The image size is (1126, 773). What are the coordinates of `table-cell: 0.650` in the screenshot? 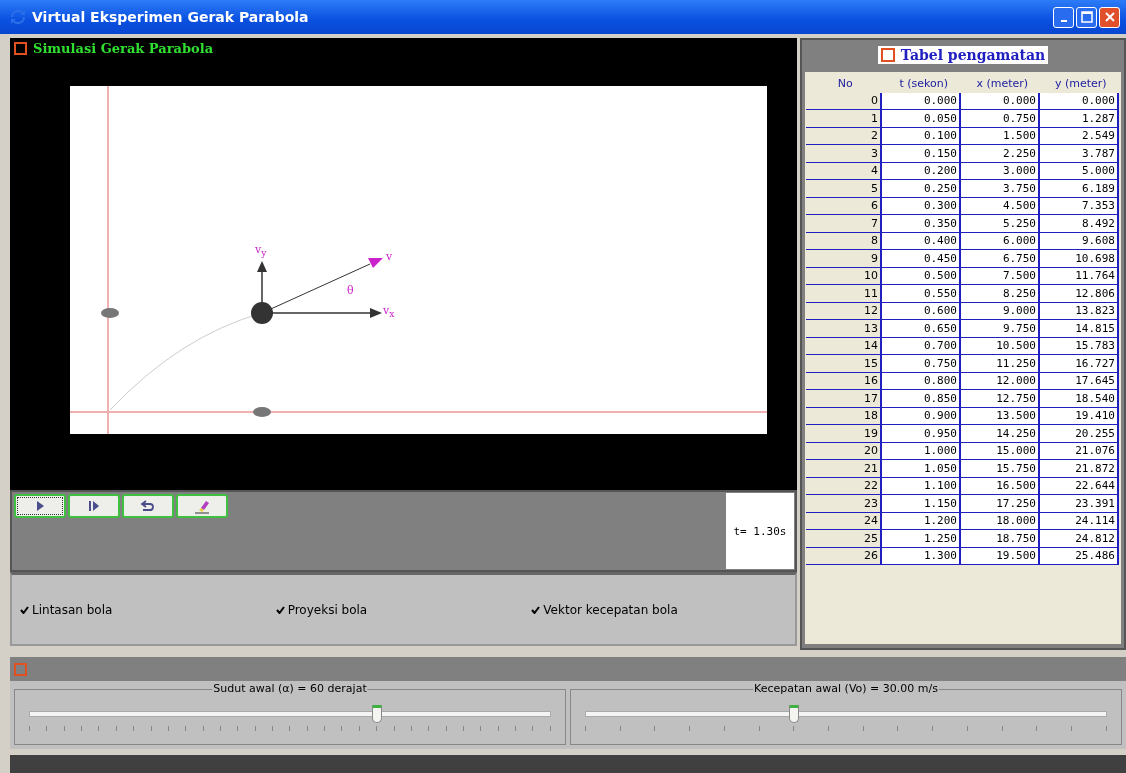 It's located at (921, 329).